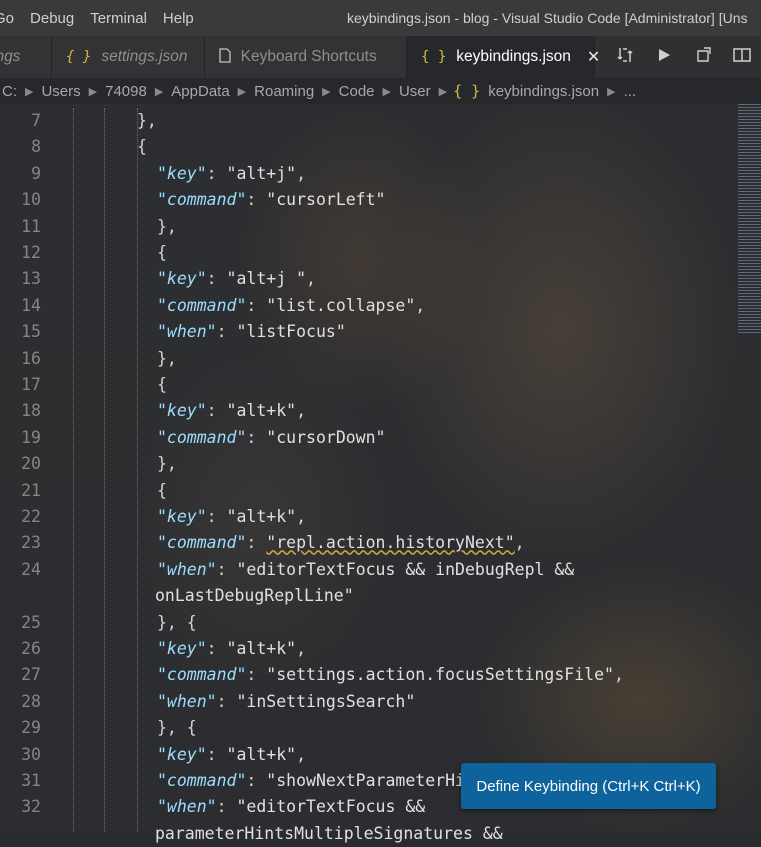 The width and height of the screenshot is (761, 847). I want to click on code-text: "command": "cursorLeft", so click(271, 200).